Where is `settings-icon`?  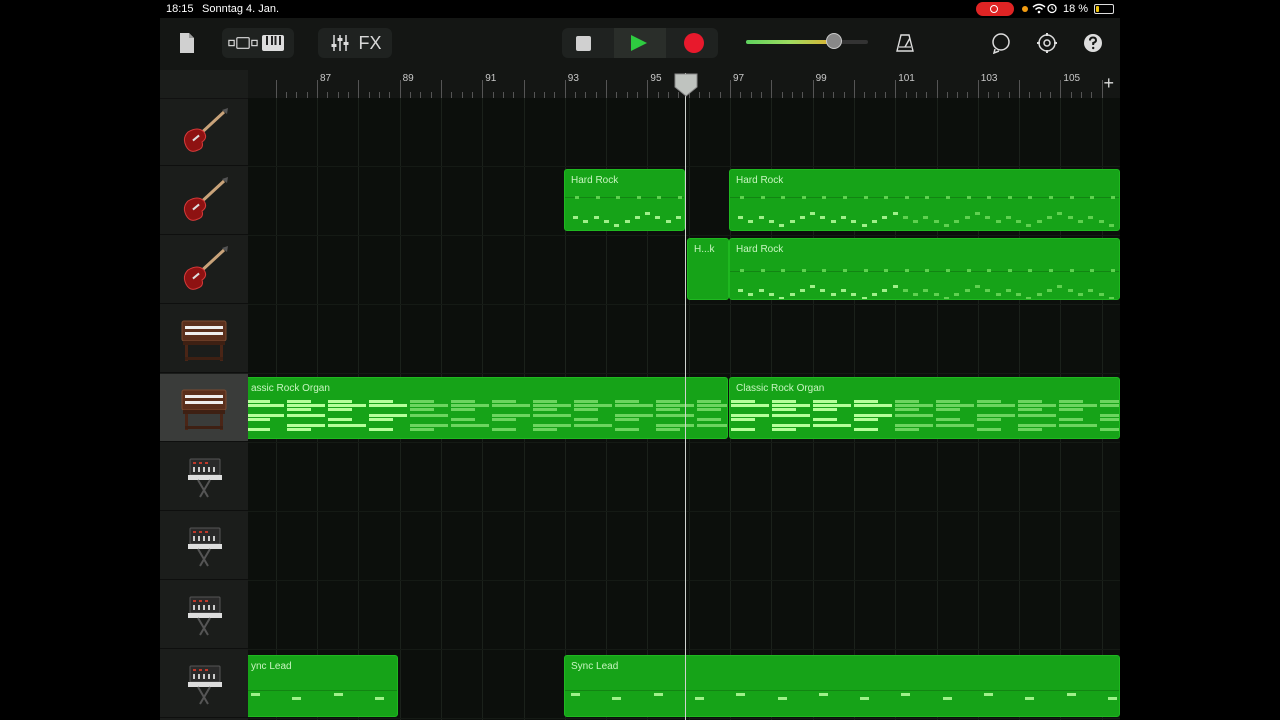 settings-icon is located at coordinates (1047, 43).